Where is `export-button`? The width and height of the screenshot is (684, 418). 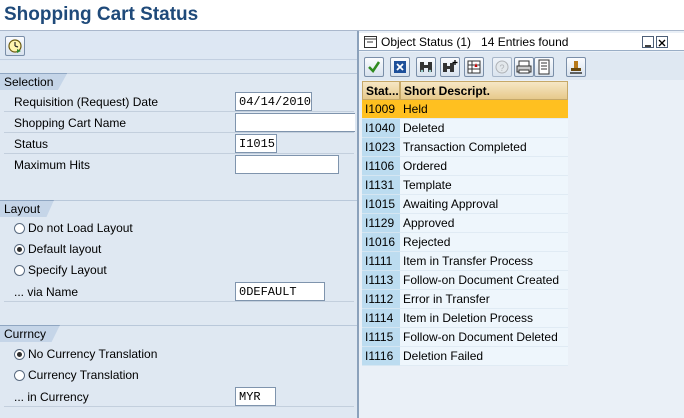
export-button is located at coordinates (544, 67).